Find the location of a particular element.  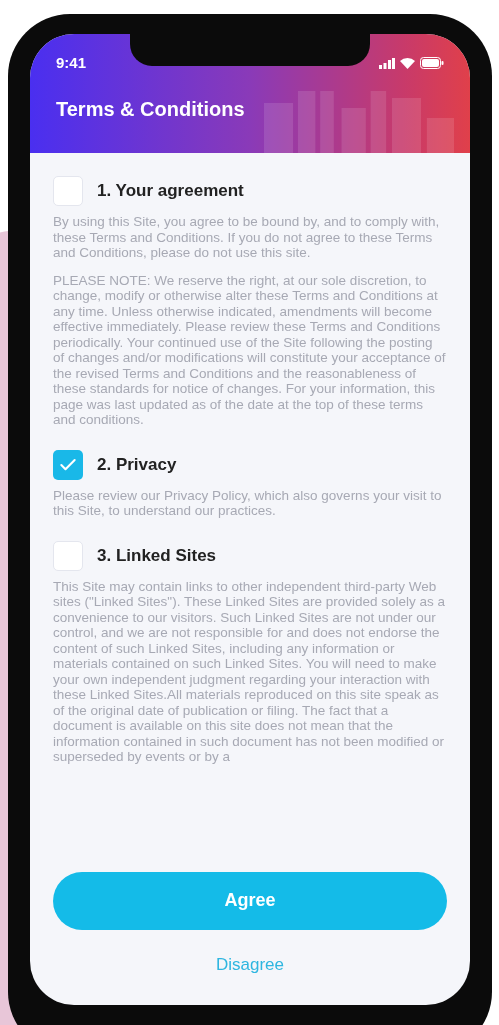

section-title: 3. Linked Sites is located at coordinates (157, 555).